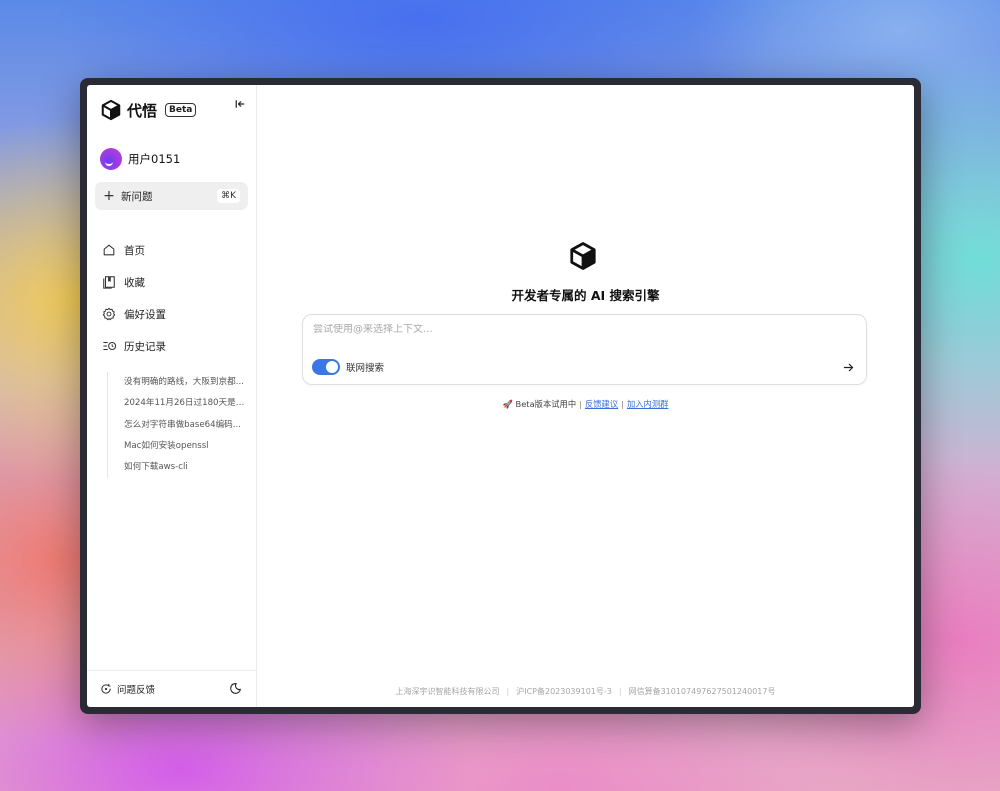 This screenshot has width=1000, height=791. What do you see at coordinates (106, 689) in the screenshot?
I see `feedback-icon` at bounding box center [106, 689].